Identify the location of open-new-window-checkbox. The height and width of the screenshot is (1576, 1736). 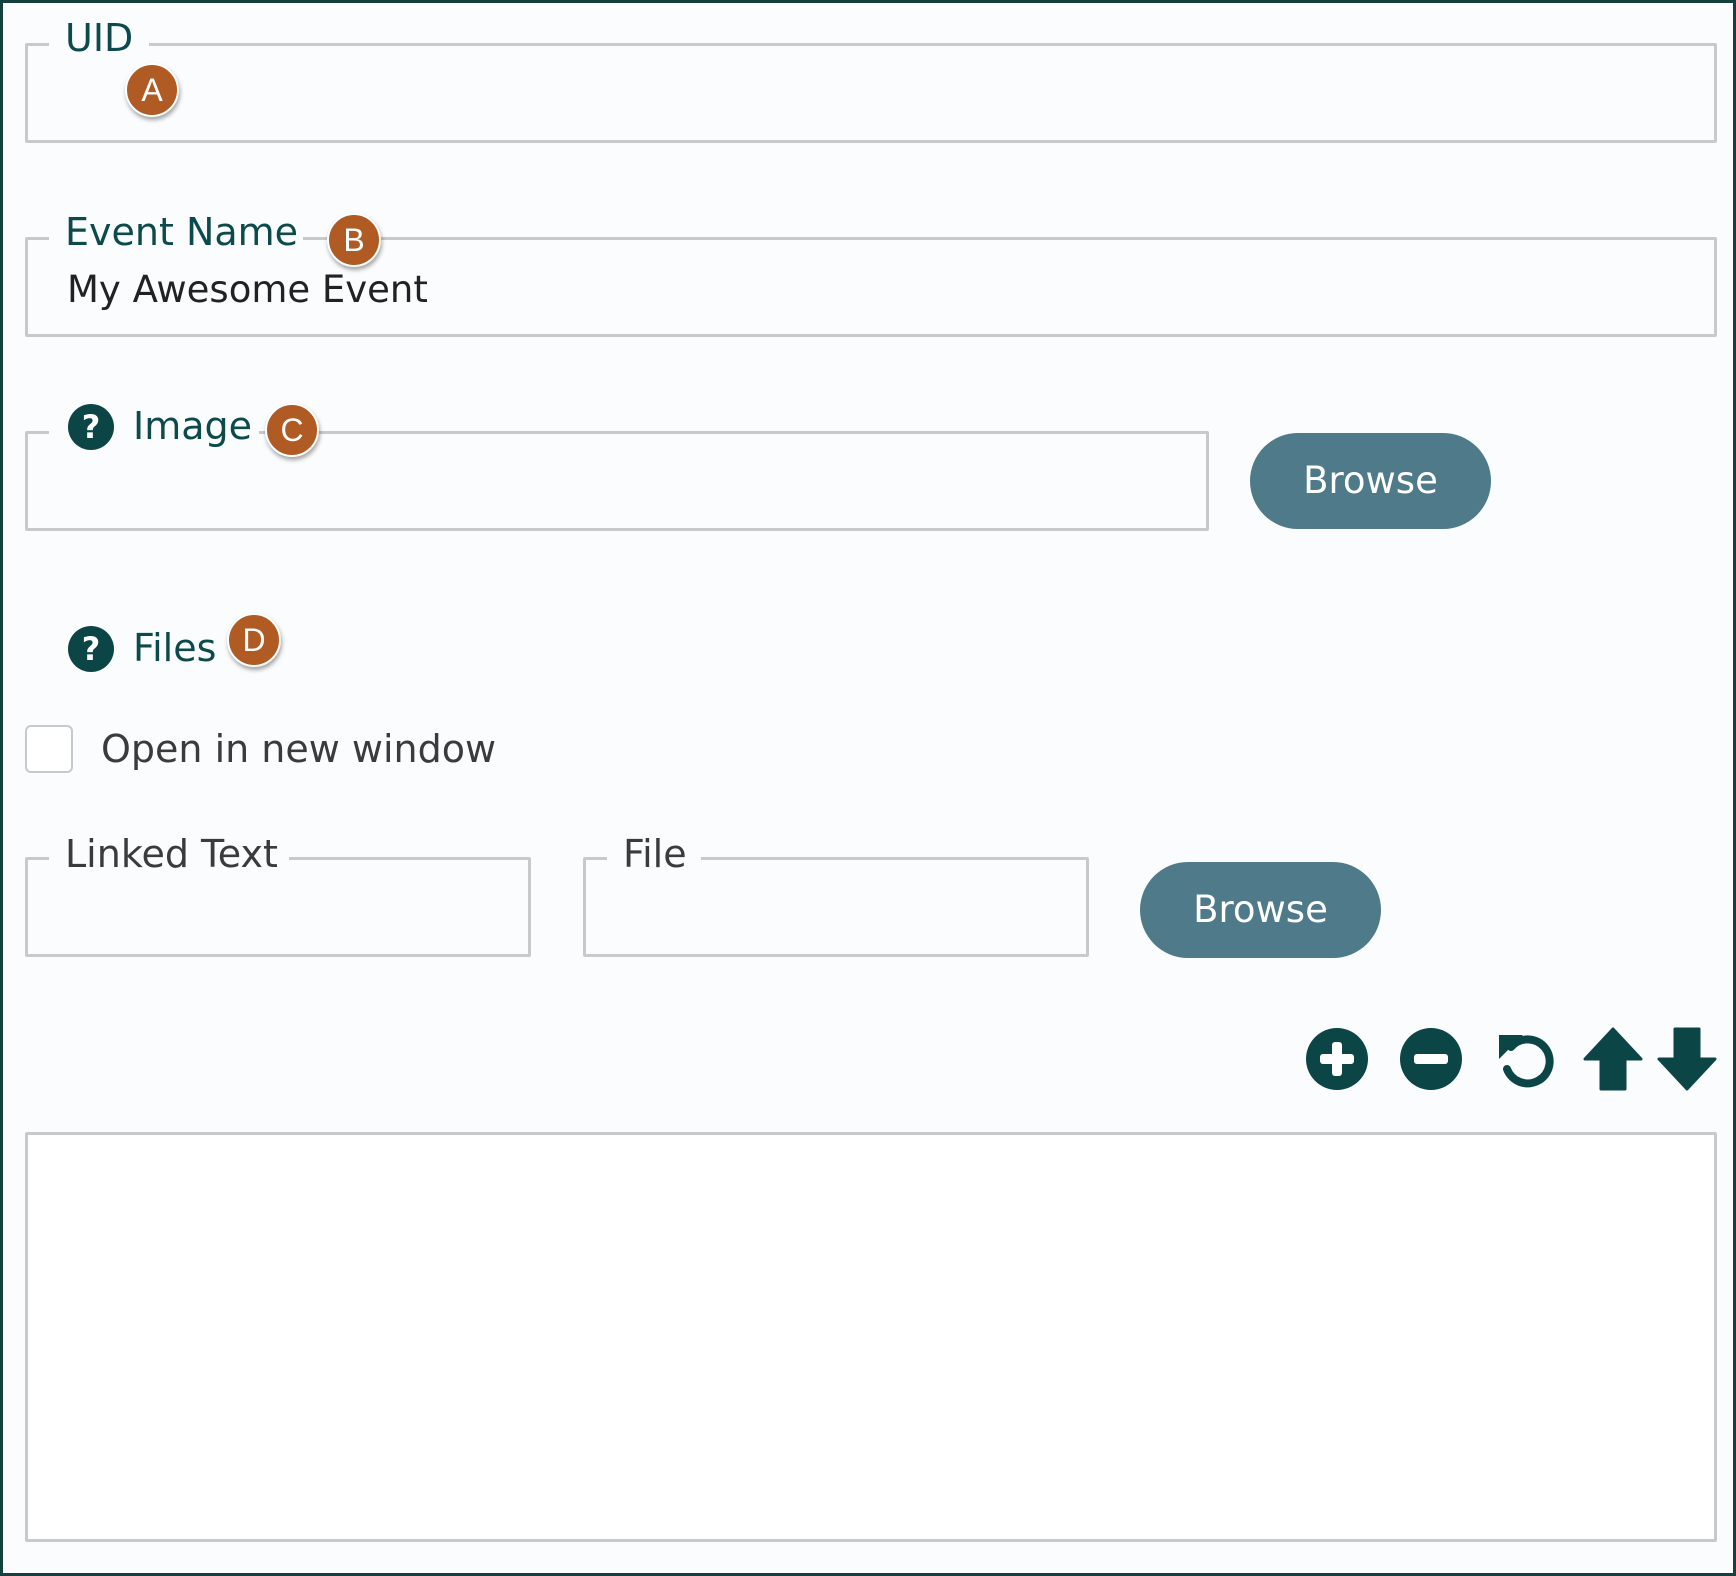
(49, 749).